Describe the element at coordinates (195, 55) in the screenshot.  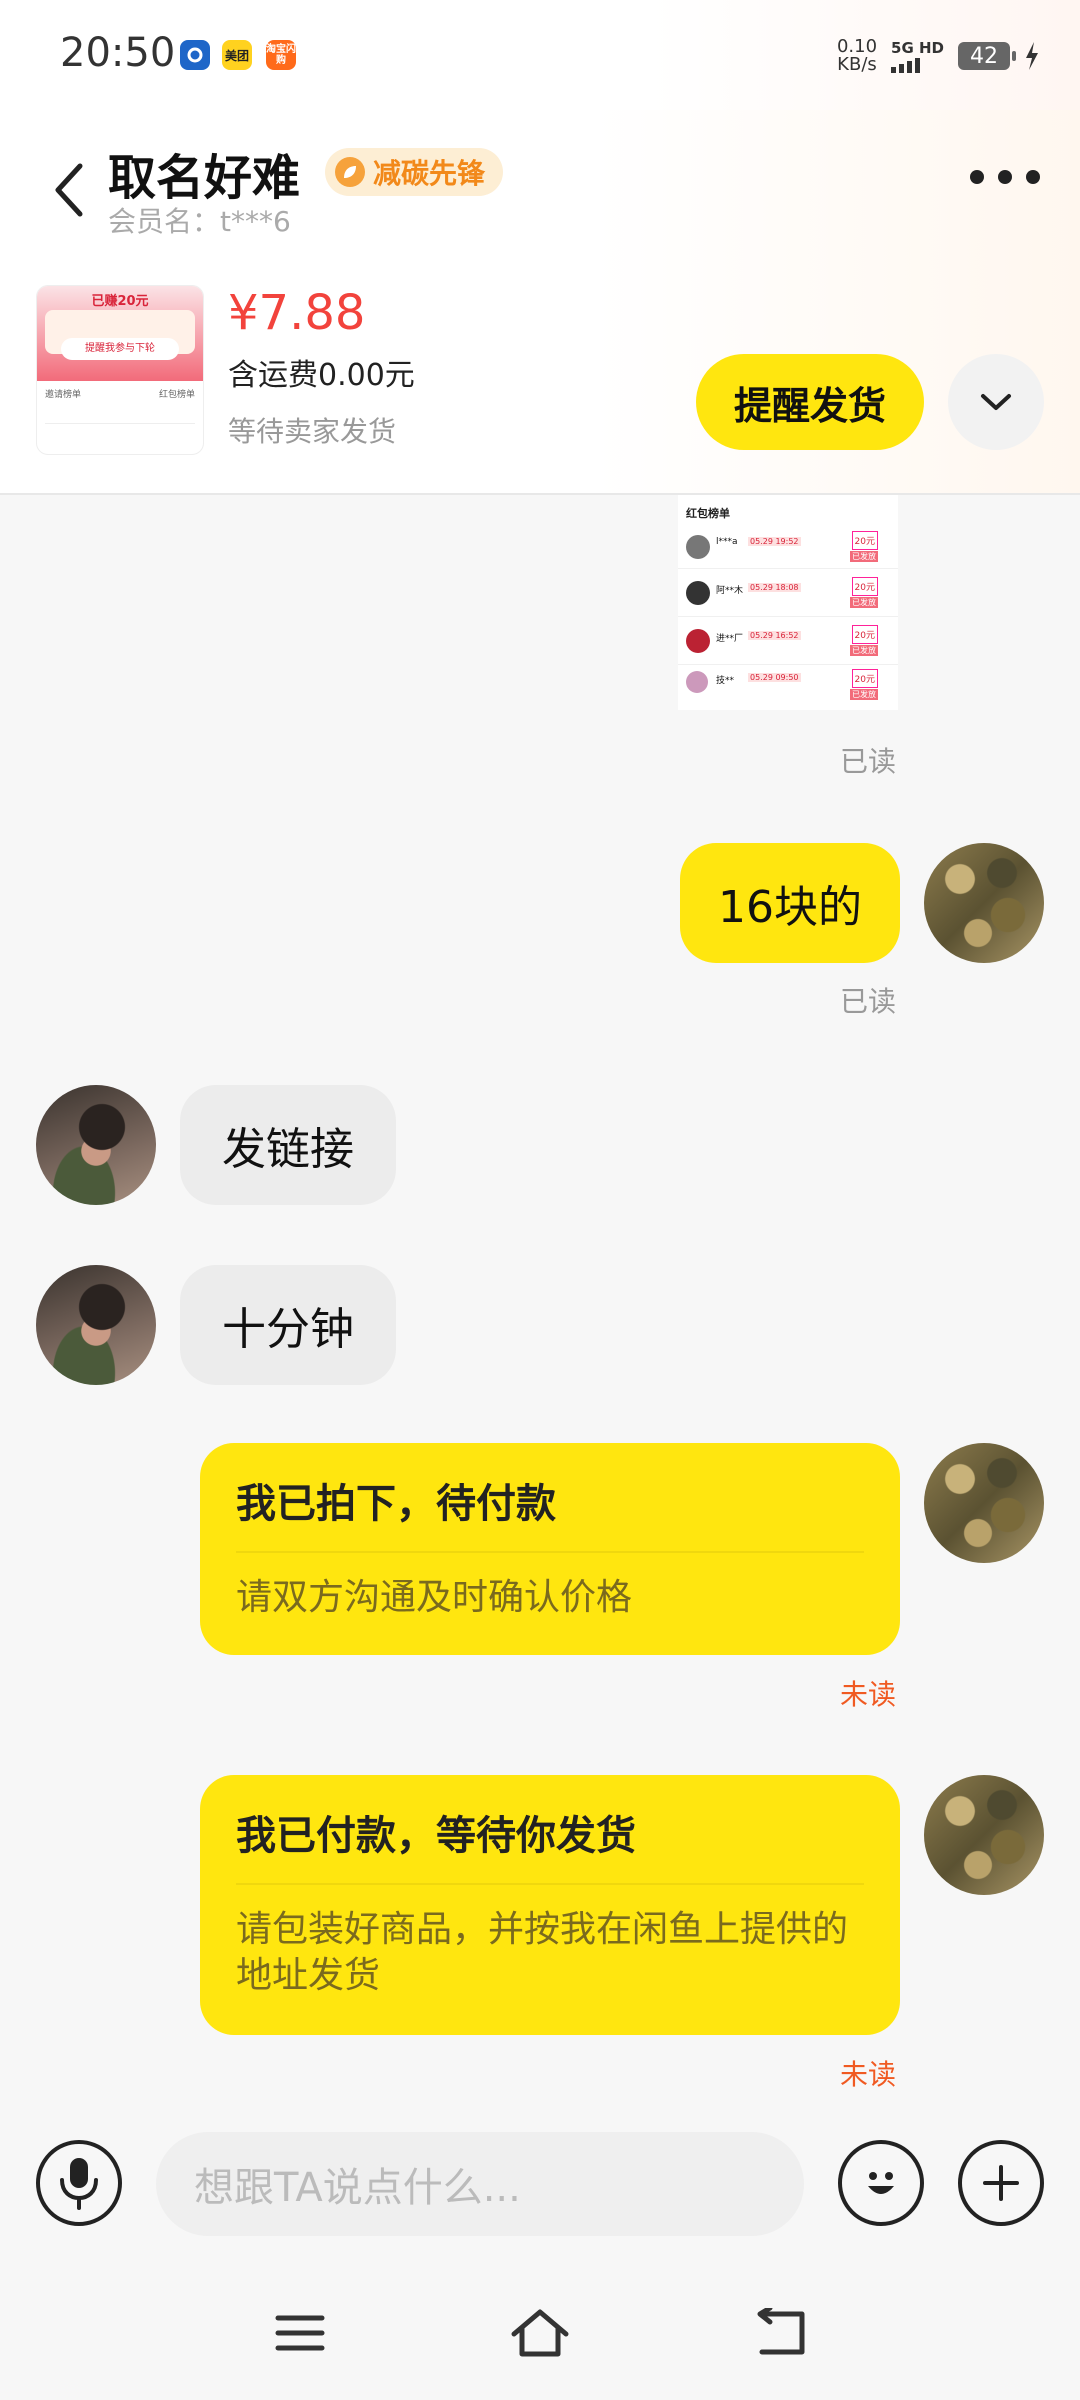
I see `chain-icon` at that location.